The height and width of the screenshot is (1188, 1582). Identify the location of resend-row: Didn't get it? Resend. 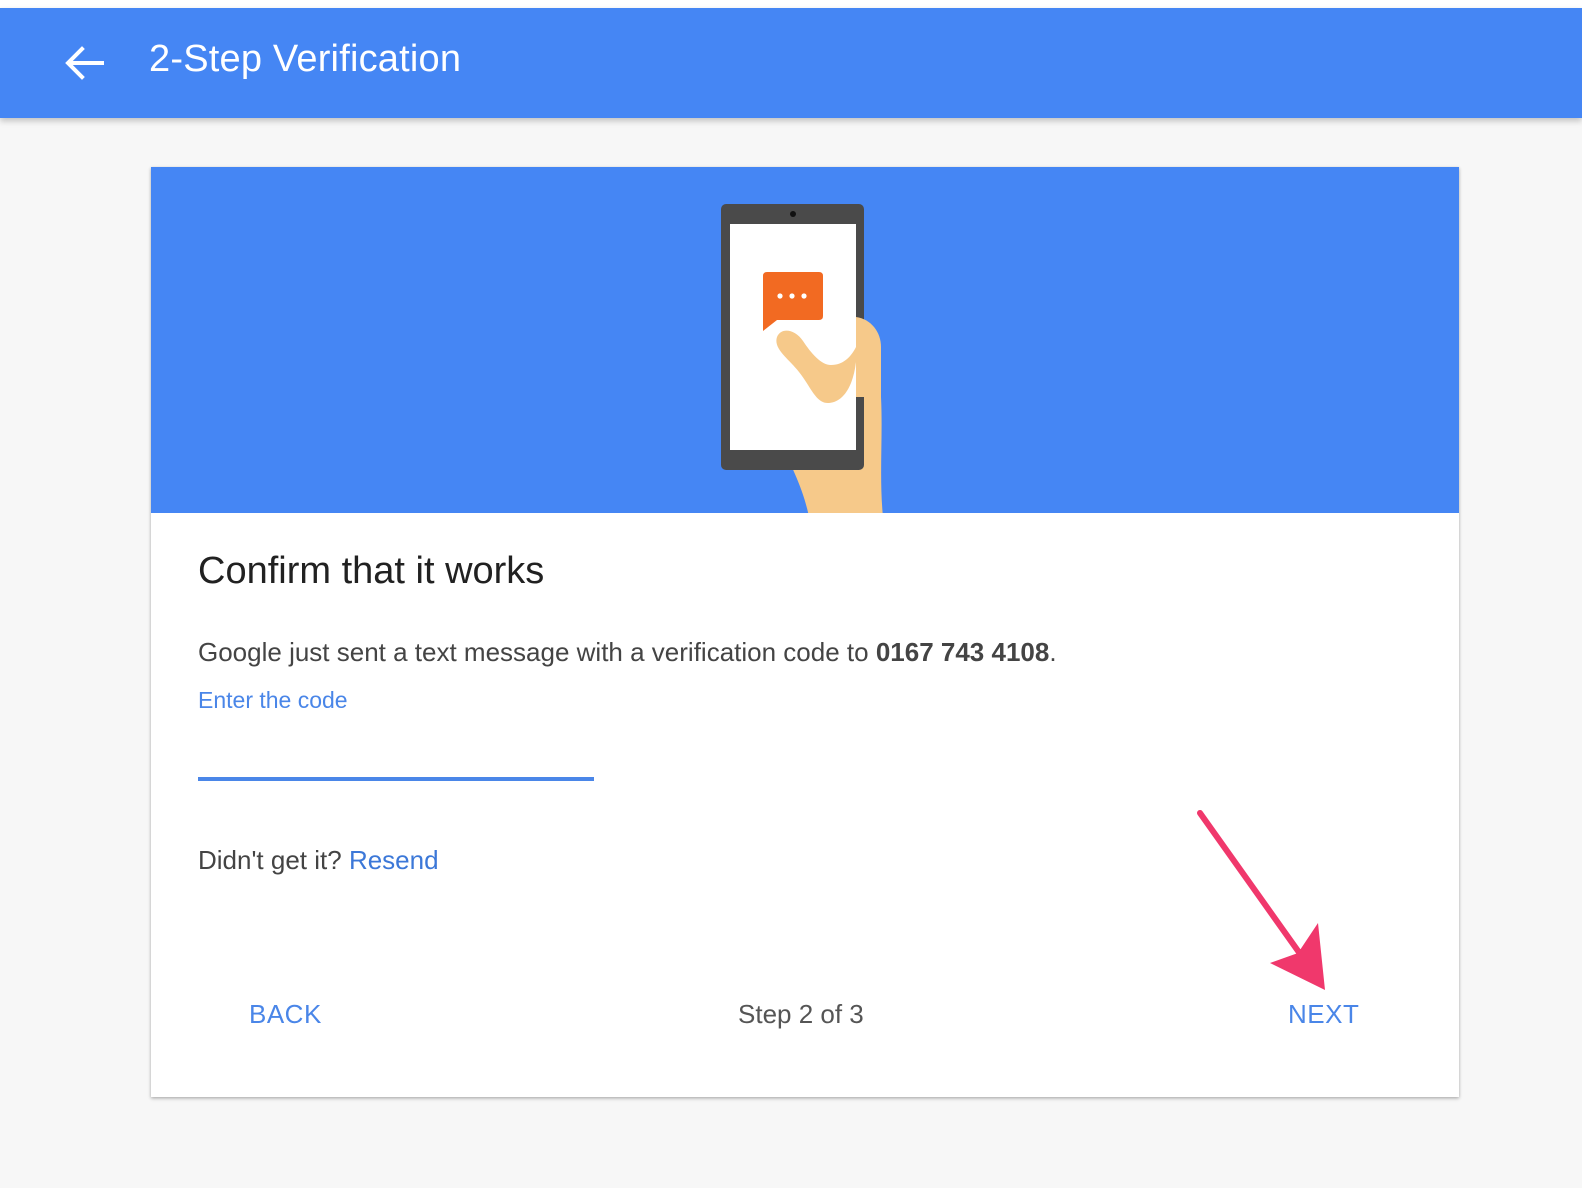
(318, 860).